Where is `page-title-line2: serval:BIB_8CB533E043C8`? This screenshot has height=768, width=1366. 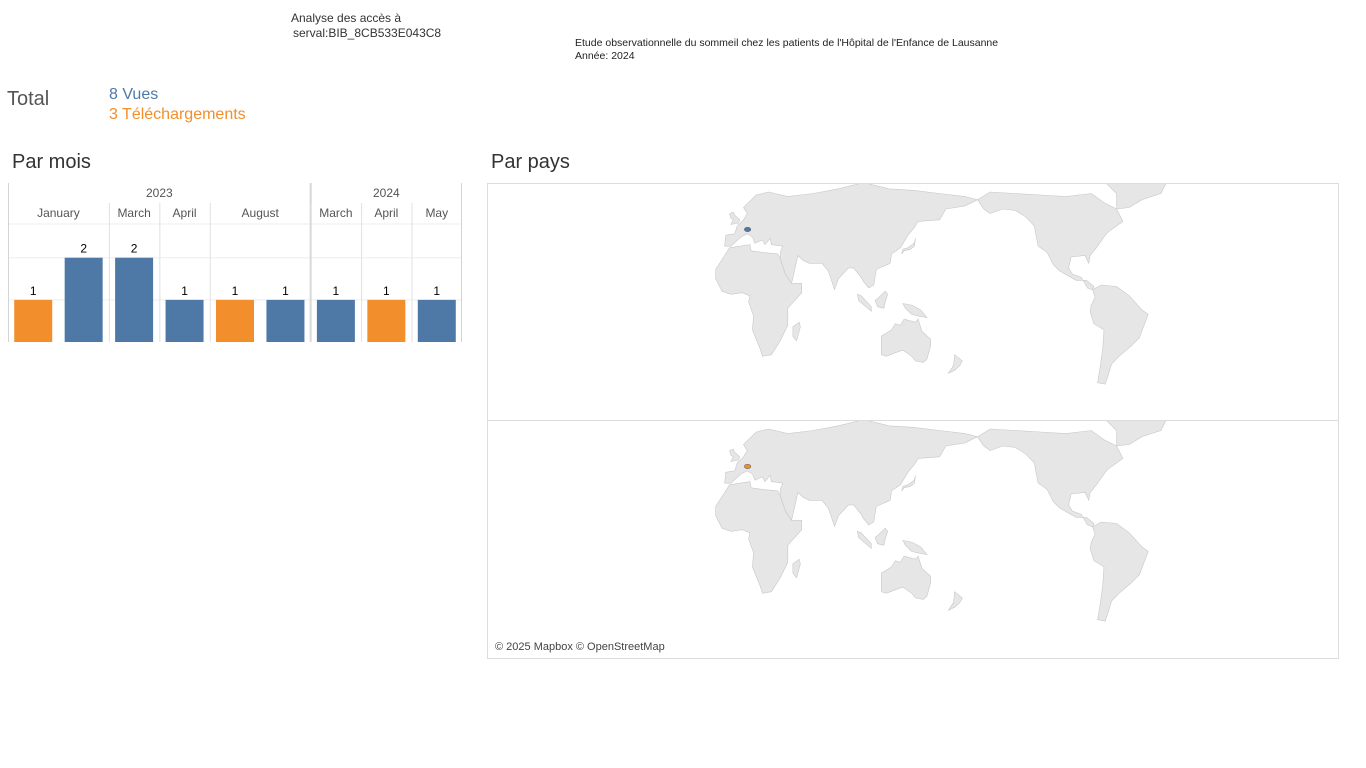 page-title-line2: serval:BIB_8CB533E043C8 is located at coordinates (367, 33).